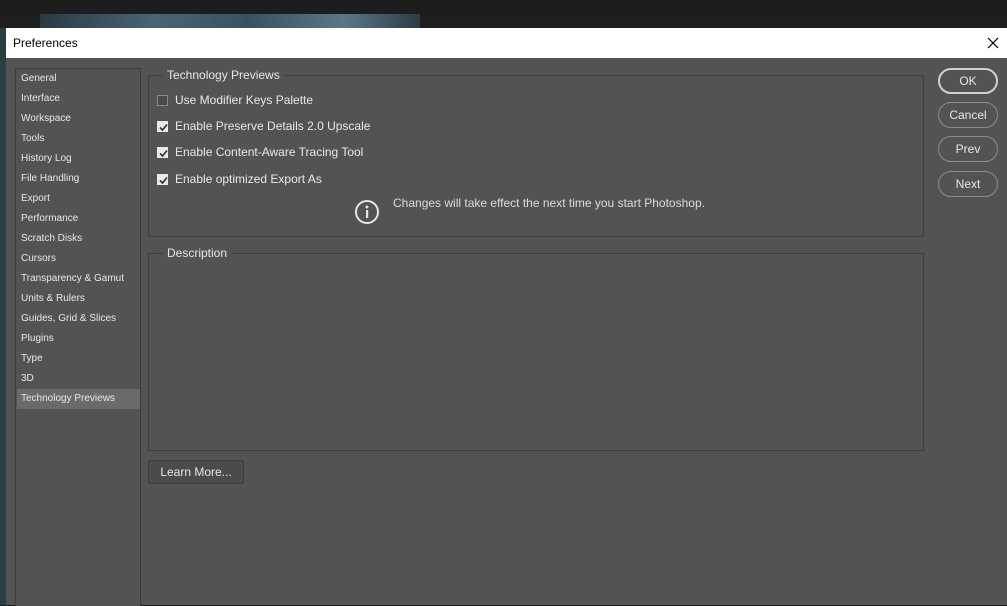 The image size is (1007, 606). I want to click on sidebar-item-performance: Performance, so click(78, 219).